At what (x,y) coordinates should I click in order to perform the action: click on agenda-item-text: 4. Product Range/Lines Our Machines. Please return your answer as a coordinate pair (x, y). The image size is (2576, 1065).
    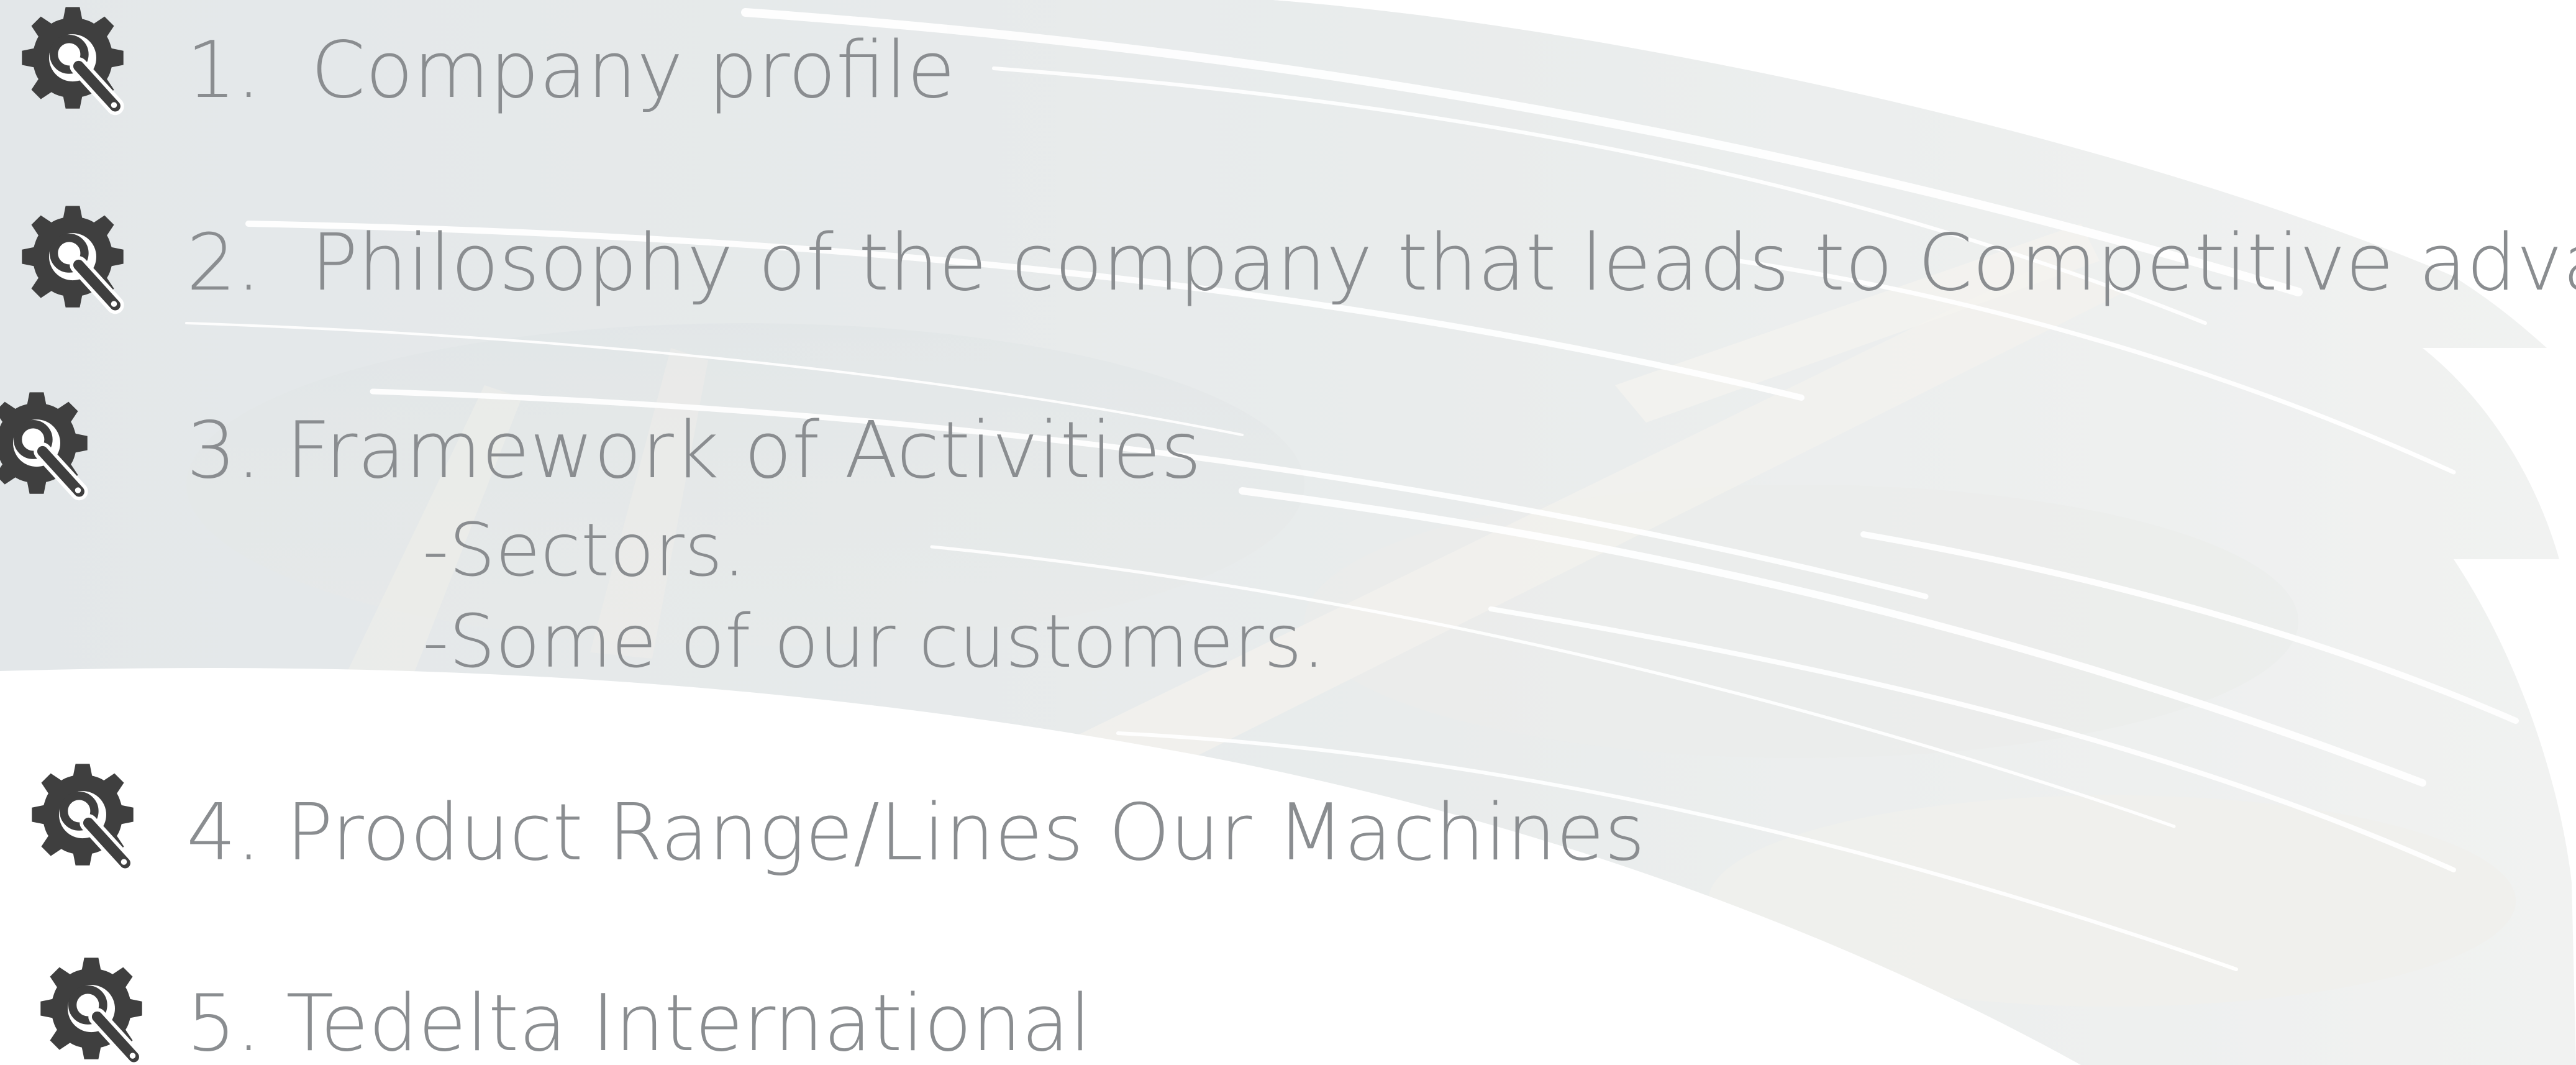
    Looking at the image, I should click on (915, 833).